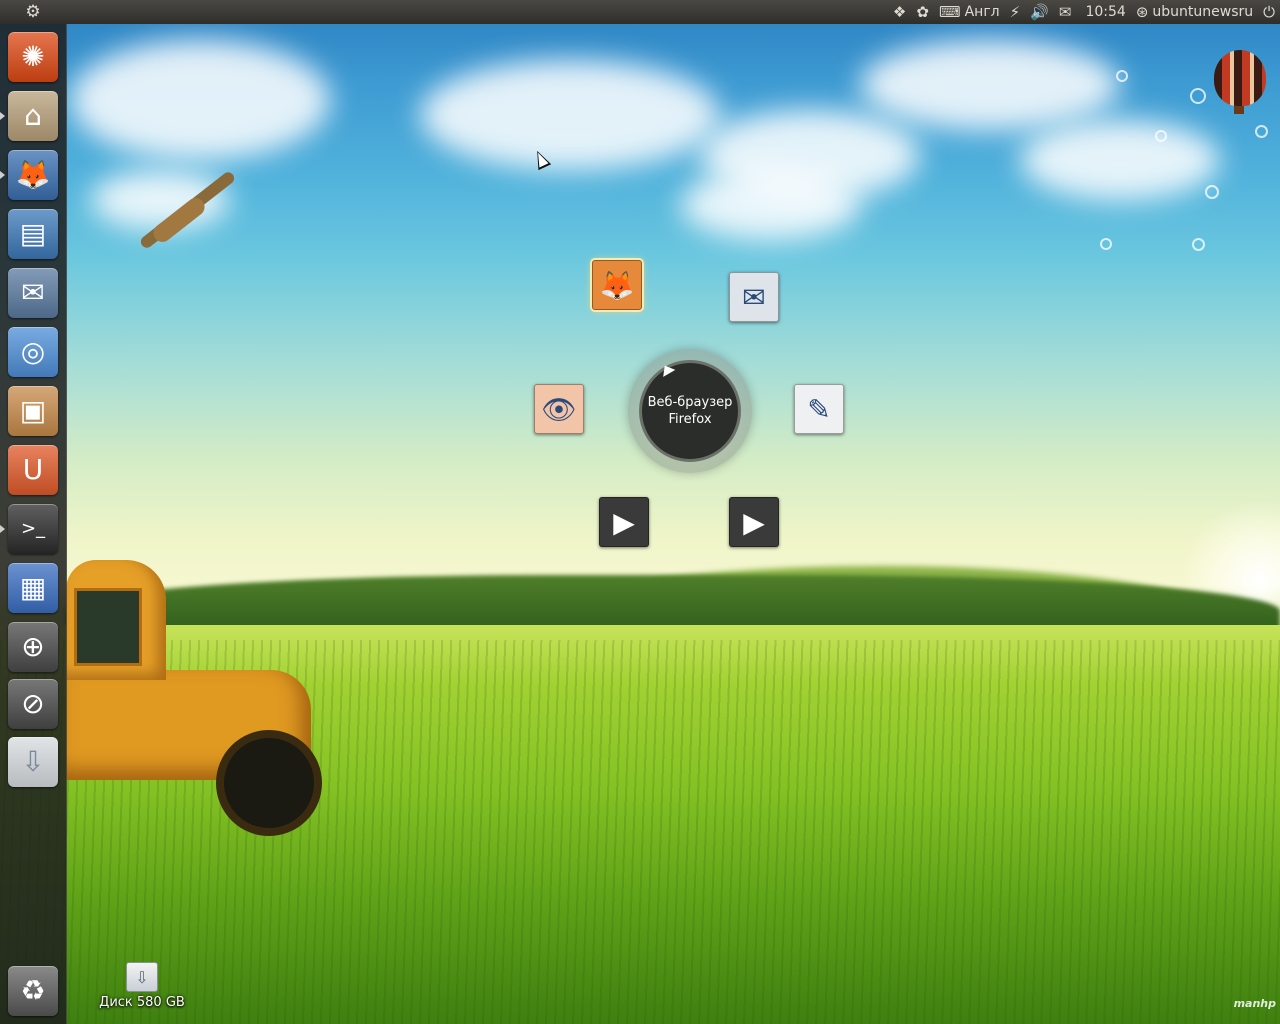 This screenshot has height=1024, width=1280. I want to click on gedit-icon: ✎, so click(819, 409).